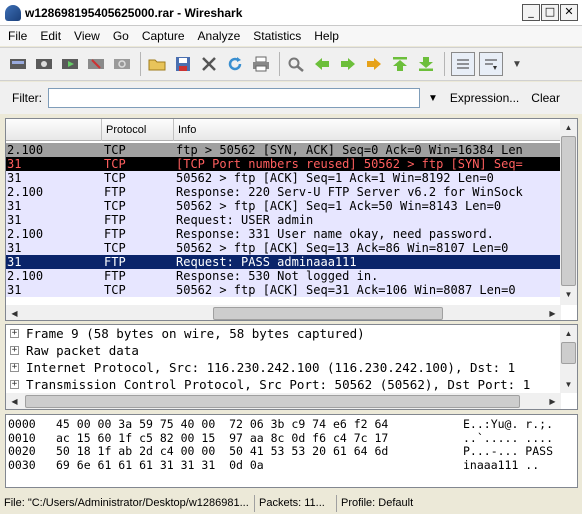 The height and width of the screenshot is (514, 582). What do you see at coordinates (122, 64) in the screenshot?
I see `restart-capture-icon` at bounding box center [122, 64].